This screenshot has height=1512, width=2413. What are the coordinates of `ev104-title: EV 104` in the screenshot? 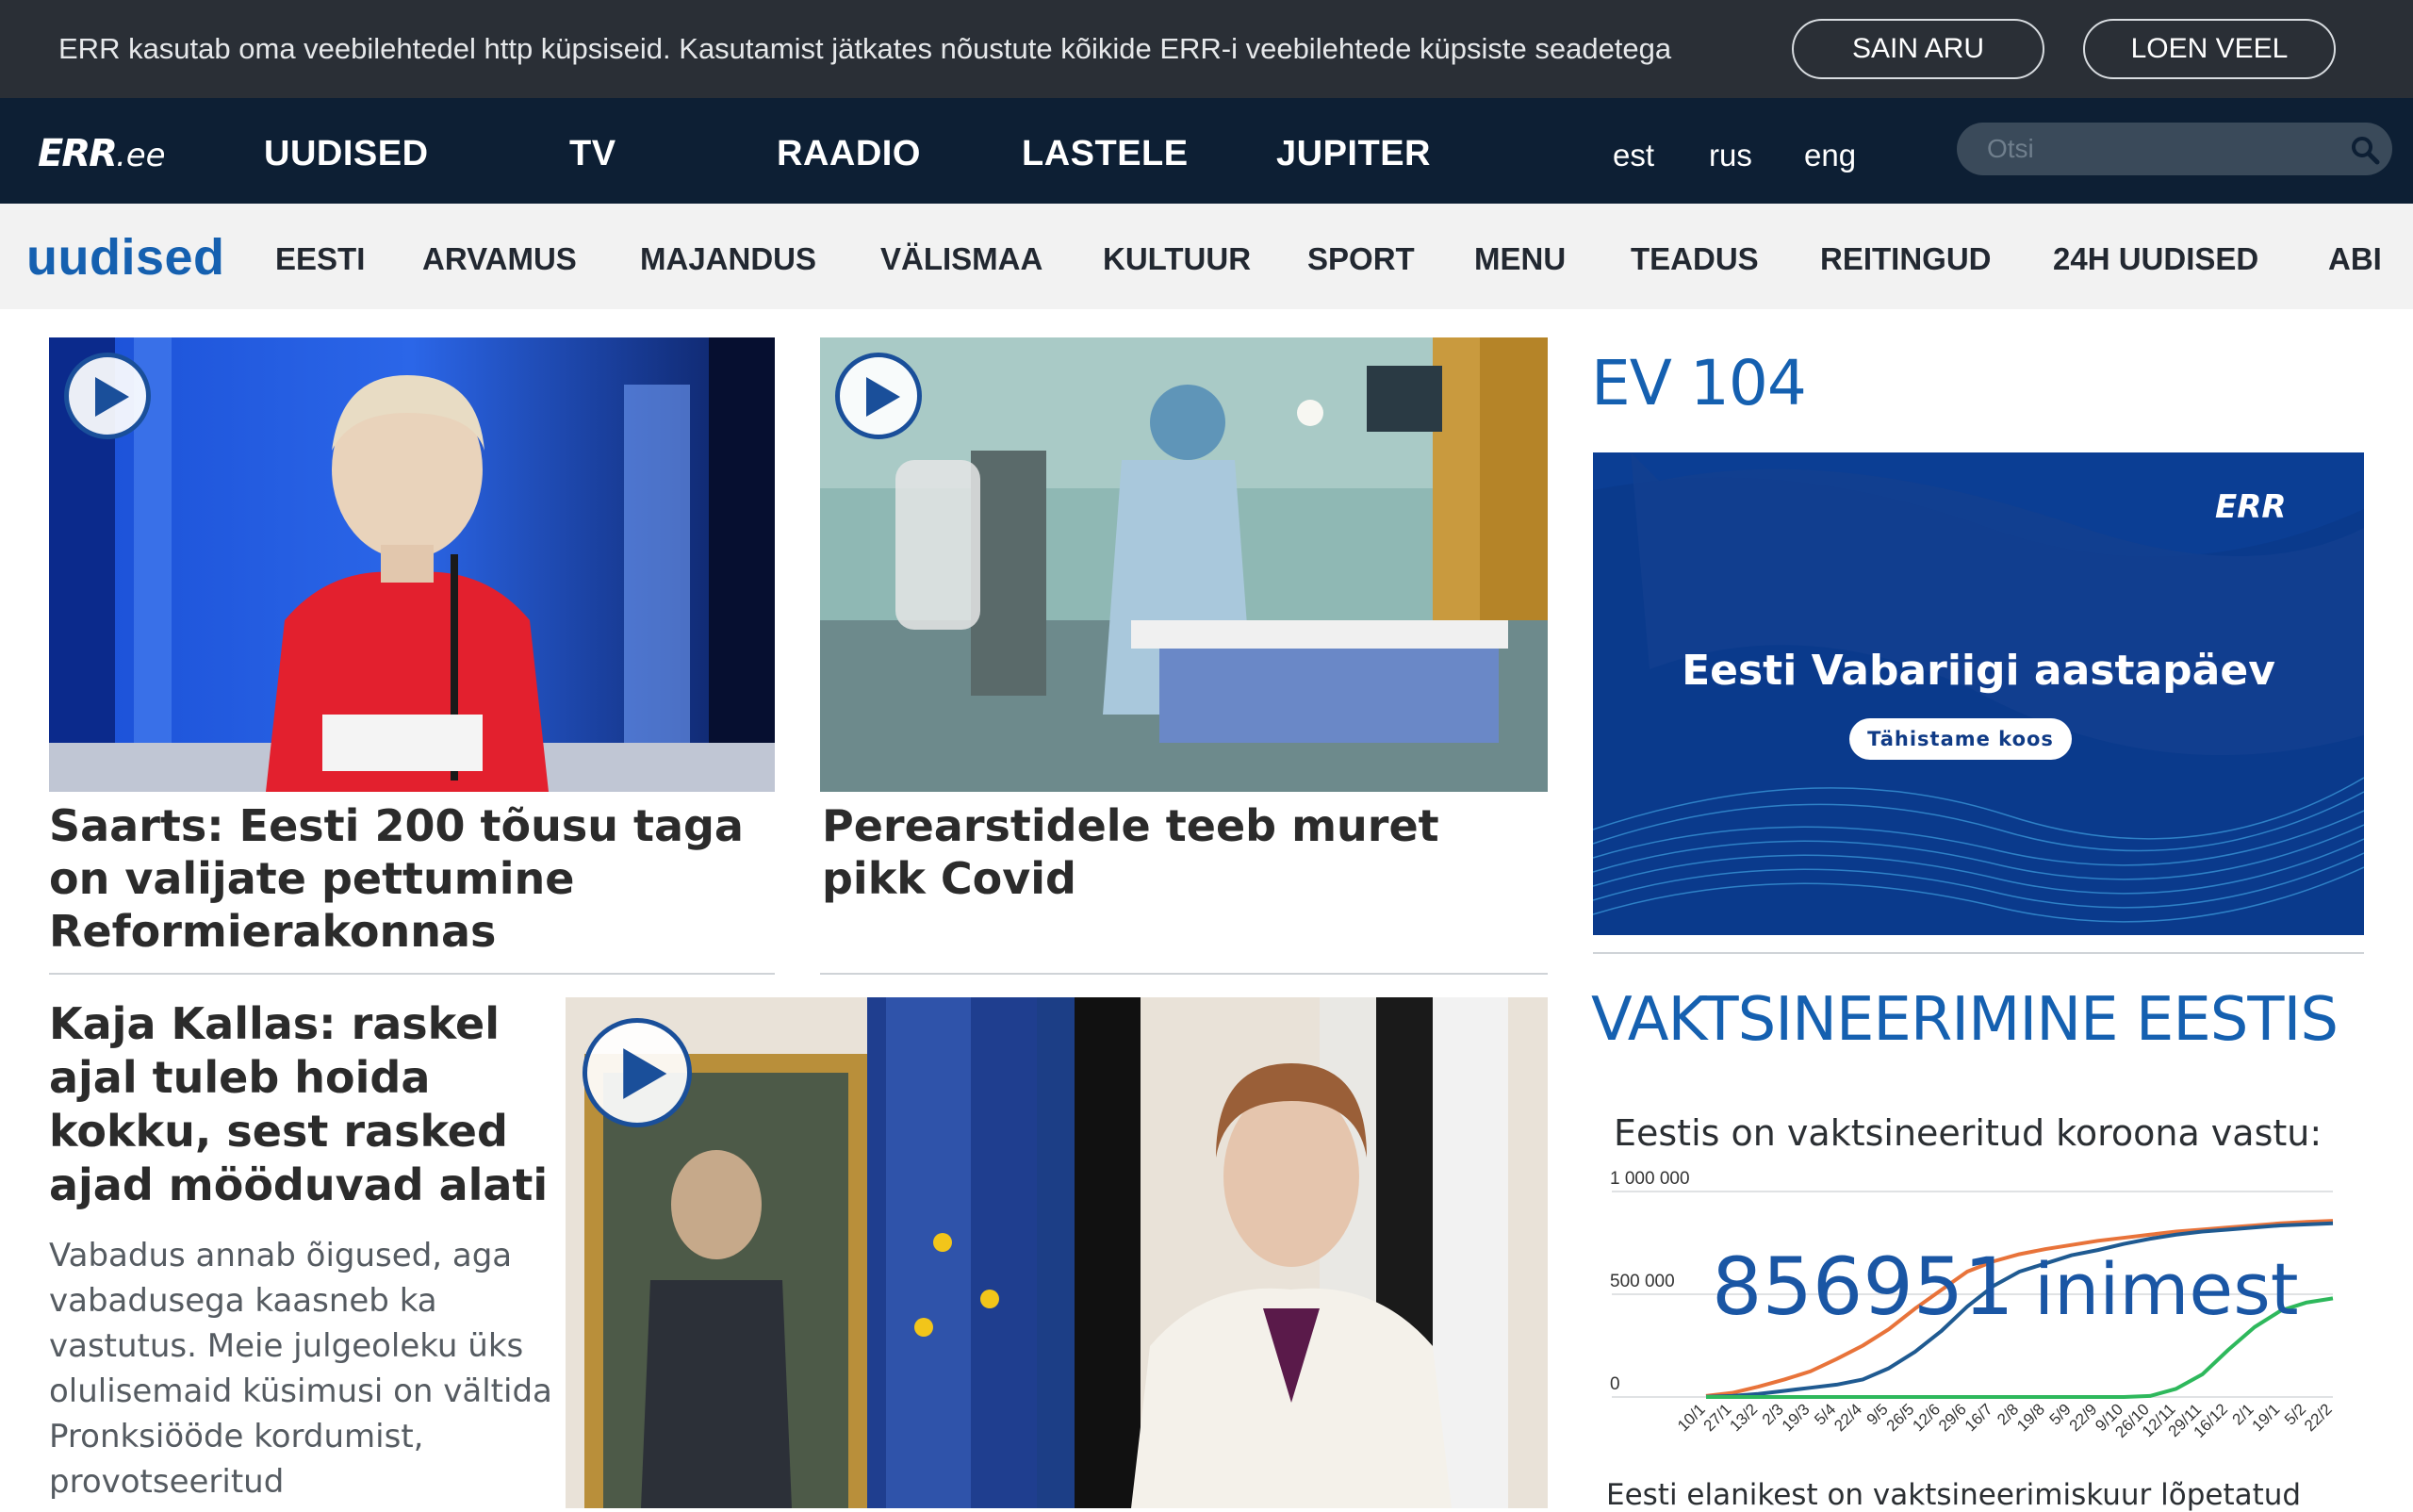 It's located at (1699, 383).